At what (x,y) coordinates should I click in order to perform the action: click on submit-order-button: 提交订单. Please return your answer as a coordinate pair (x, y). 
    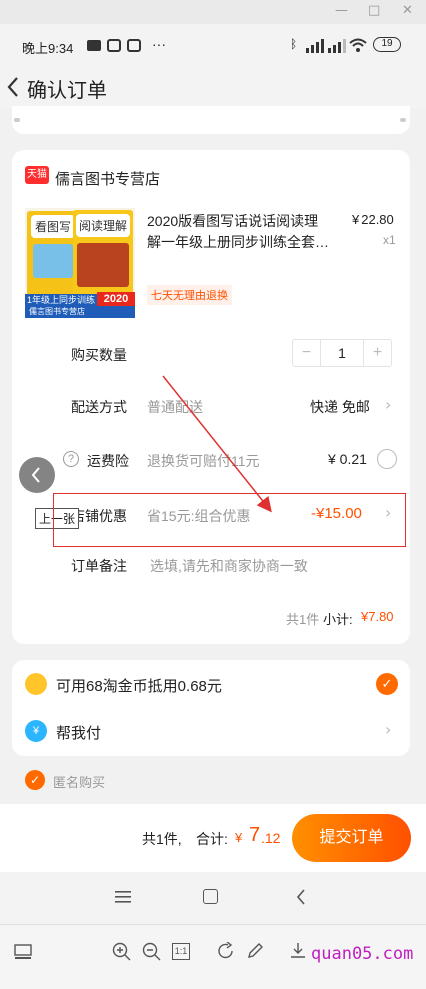
    Looking at the image, I should click on (351, 838).